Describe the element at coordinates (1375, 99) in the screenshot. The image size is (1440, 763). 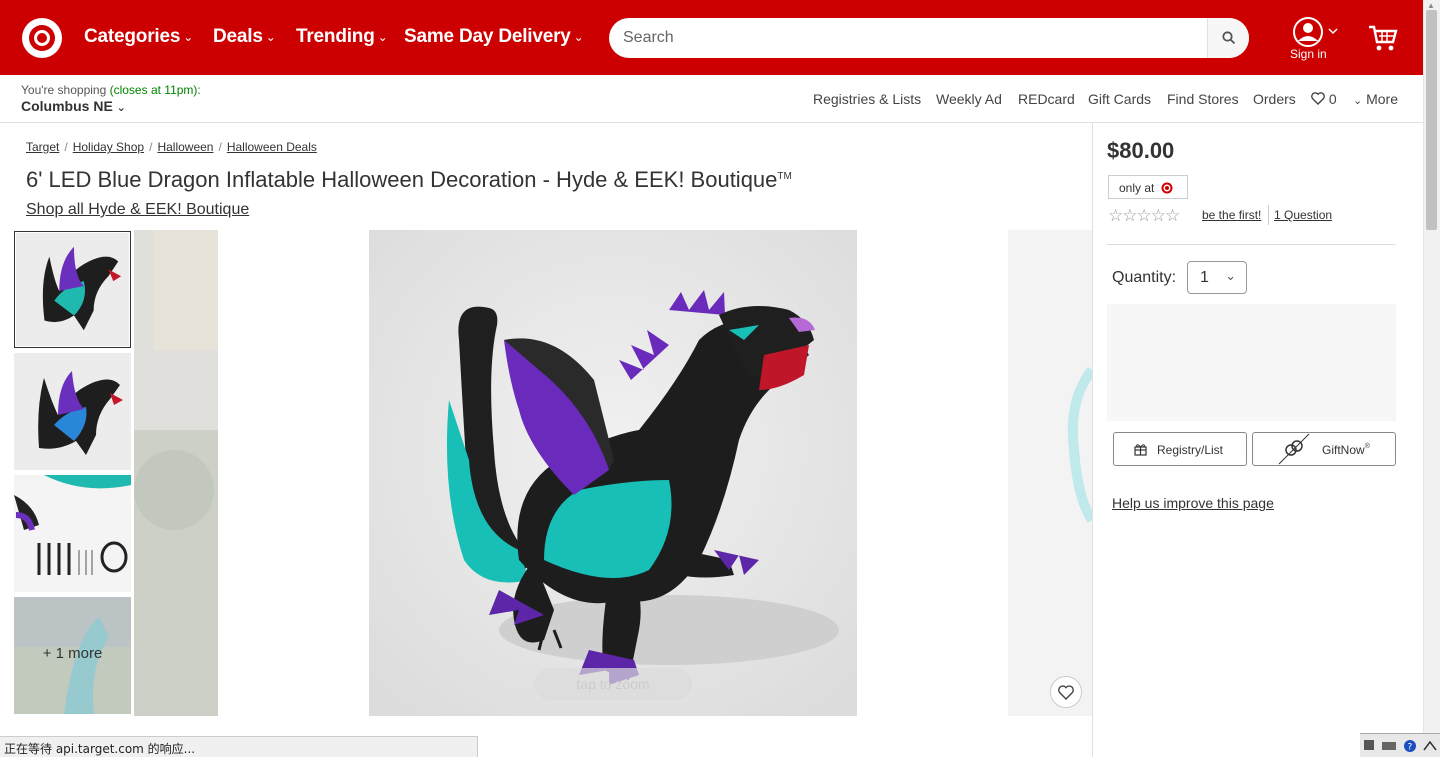
I see `more-menu: ⌄ More` at that location.